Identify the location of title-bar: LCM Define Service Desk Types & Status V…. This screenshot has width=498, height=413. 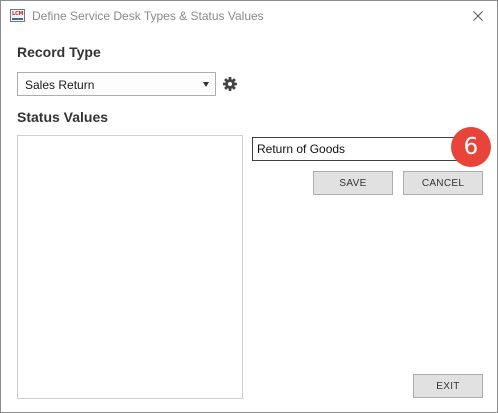
(249, 17).